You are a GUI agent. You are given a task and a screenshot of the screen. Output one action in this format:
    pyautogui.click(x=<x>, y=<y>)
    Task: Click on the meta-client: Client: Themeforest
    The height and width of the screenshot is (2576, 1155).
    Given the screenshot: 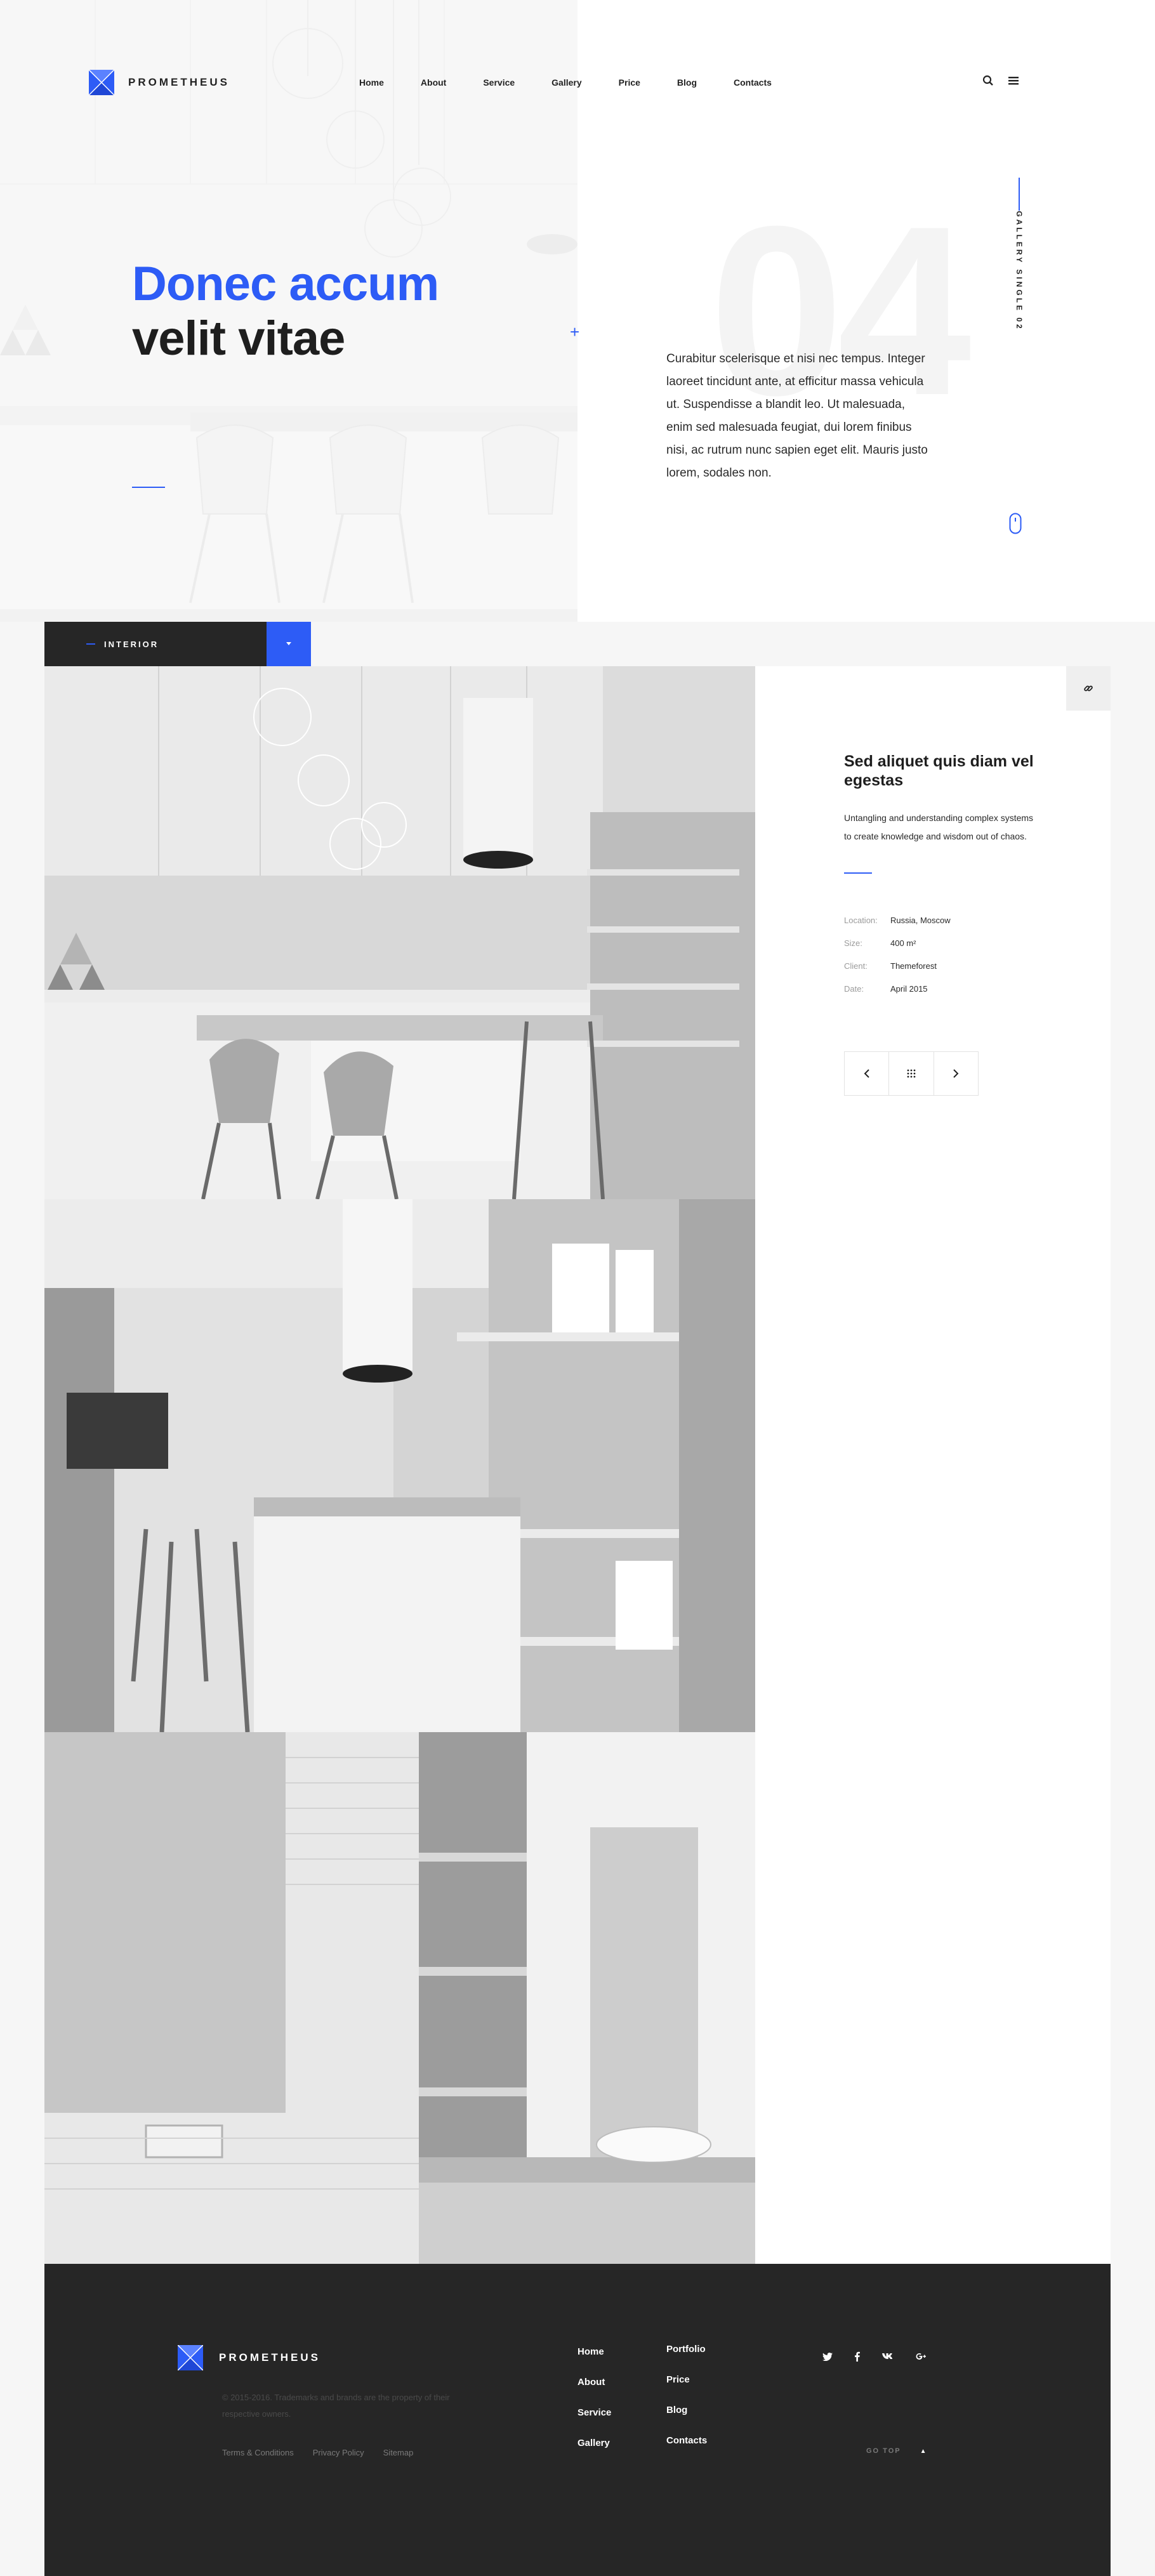 What is the action you would take?
    pyautogui.click(x=939, y=966)
    